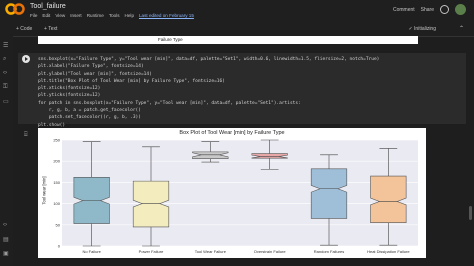 The width and height of the screenshot is (474, 266). I want to click on menu-edit: Edit, so click(46, 15).